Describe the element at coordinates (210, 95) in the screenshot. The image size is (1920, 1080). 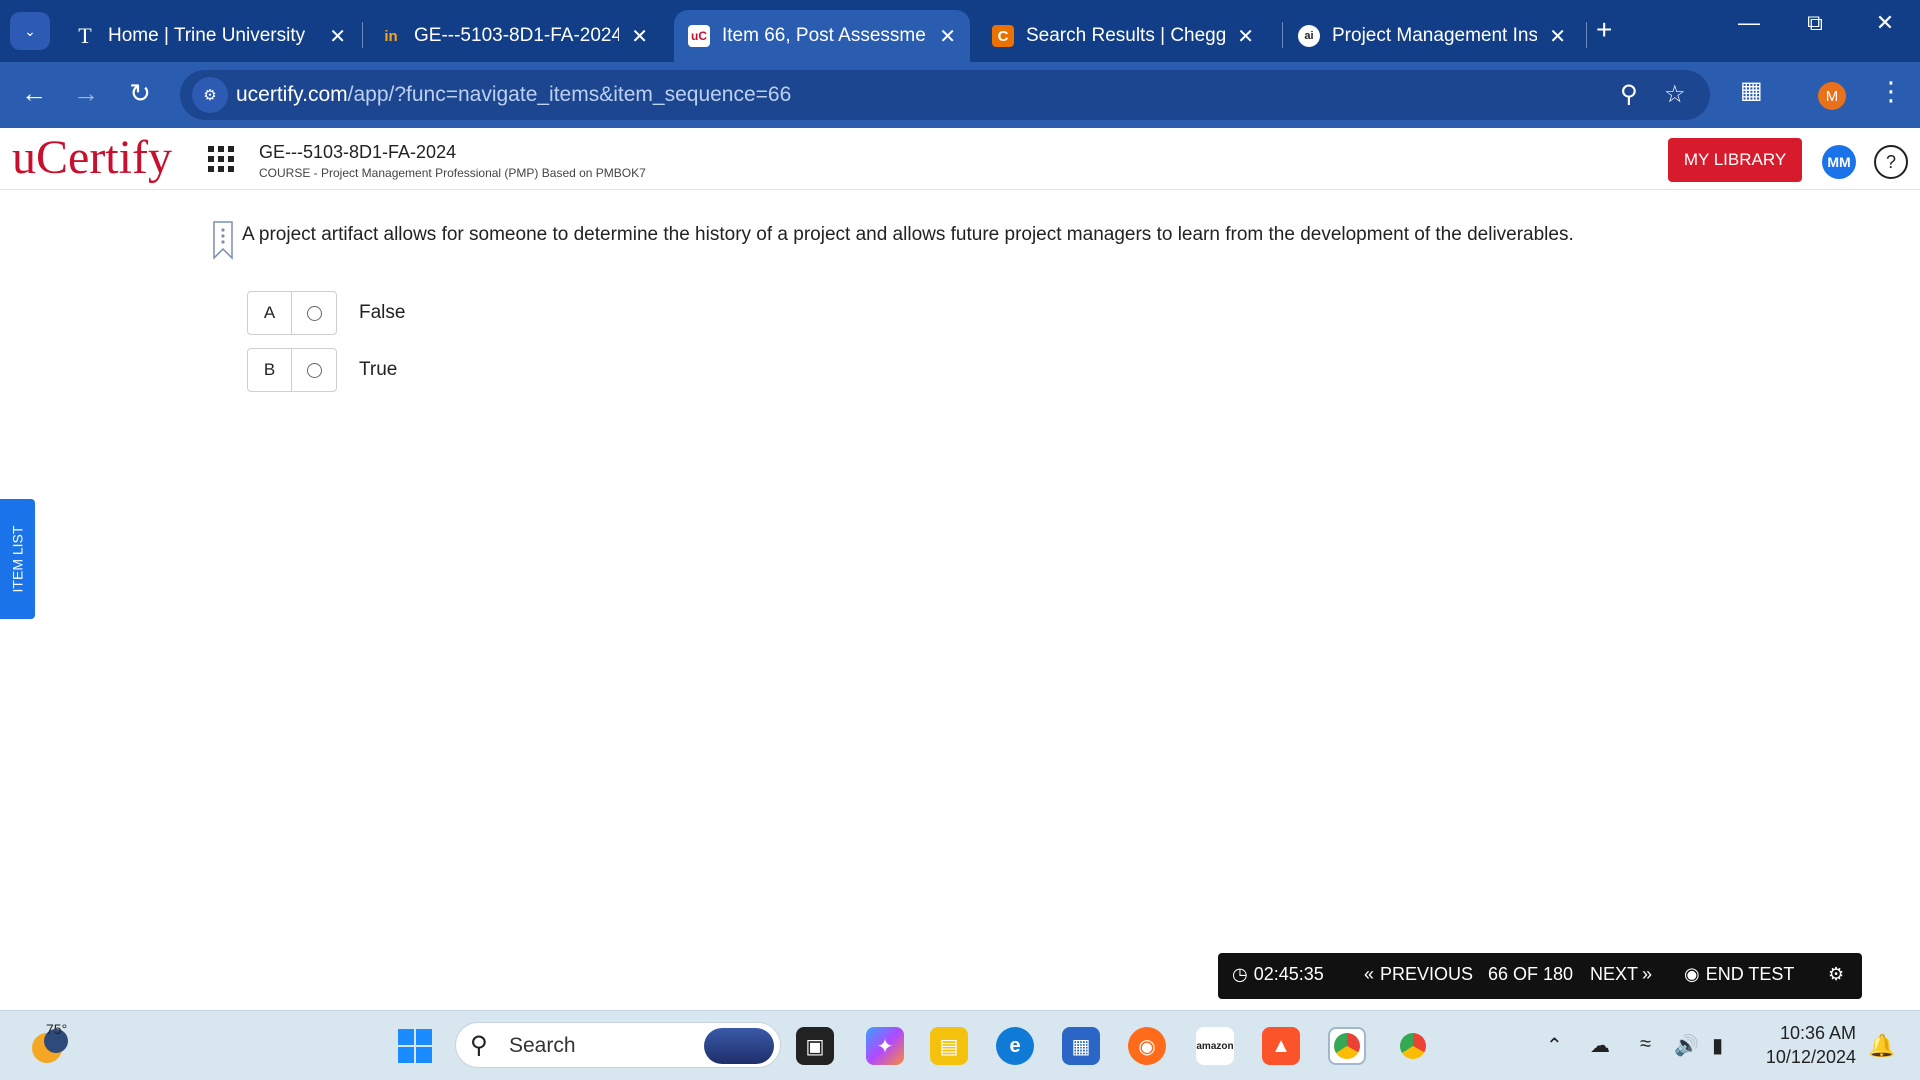
I see `site-info-icon: ⚙` at that location.